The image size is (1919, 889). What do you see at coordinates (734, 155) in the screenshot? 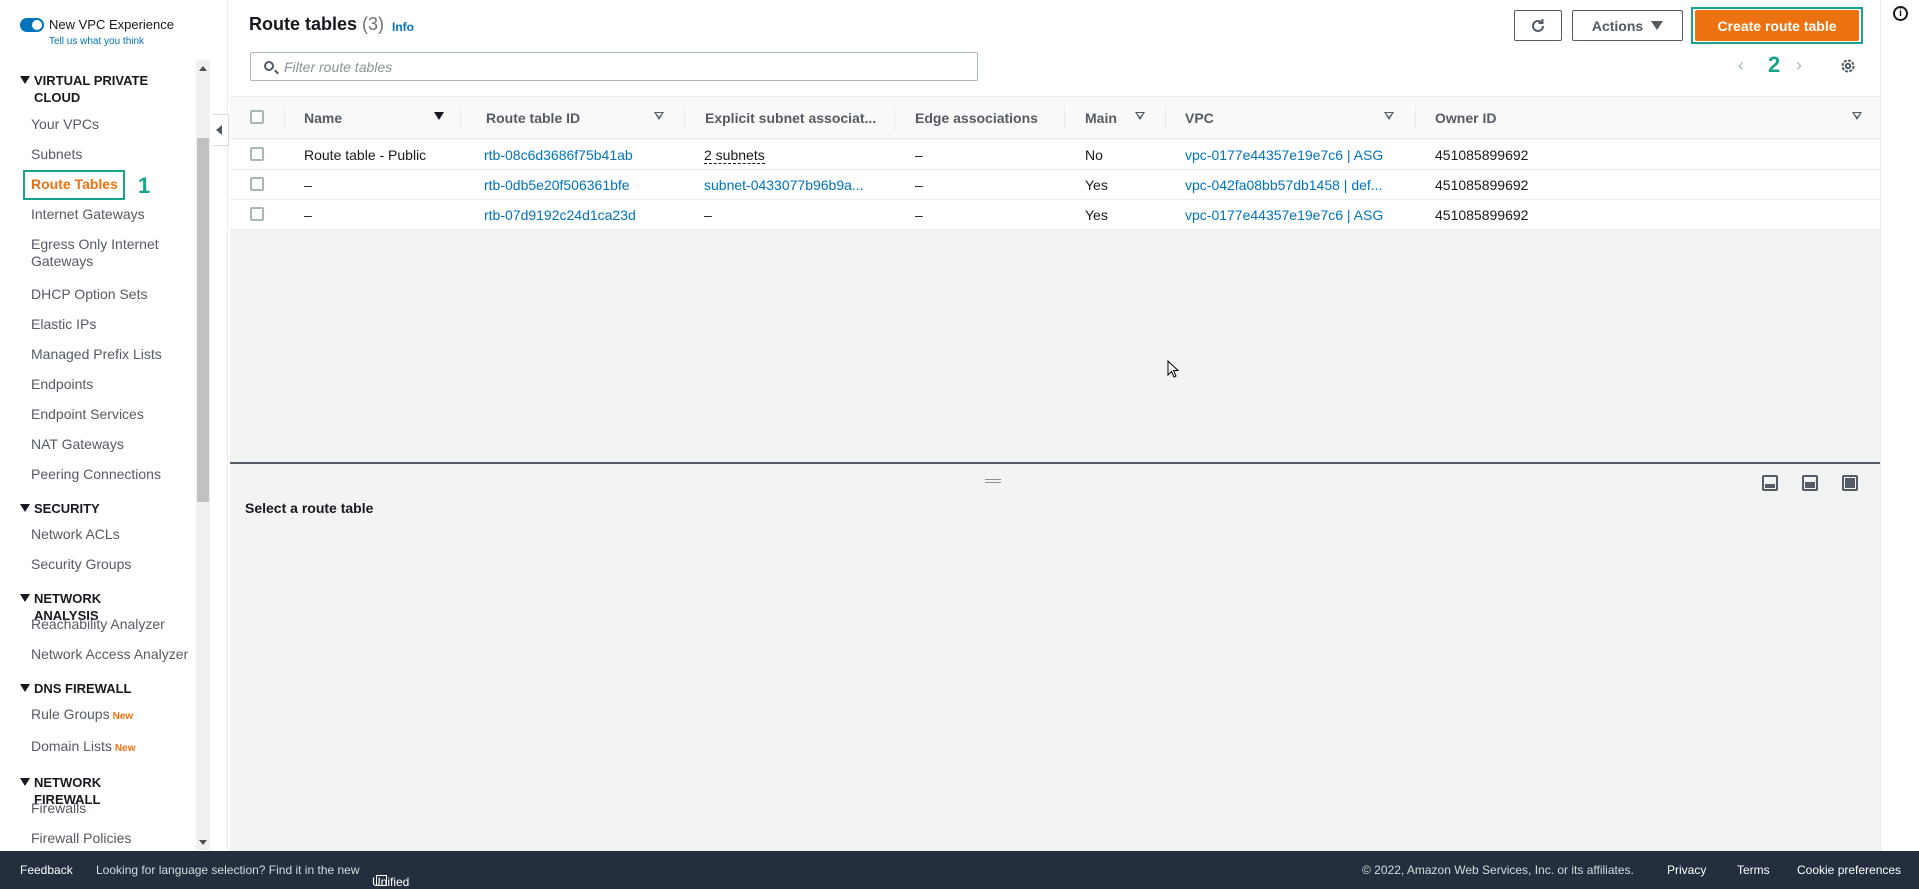
I see `cell-subnet-associations: 2 subnets` at bounding box center [734, 155].